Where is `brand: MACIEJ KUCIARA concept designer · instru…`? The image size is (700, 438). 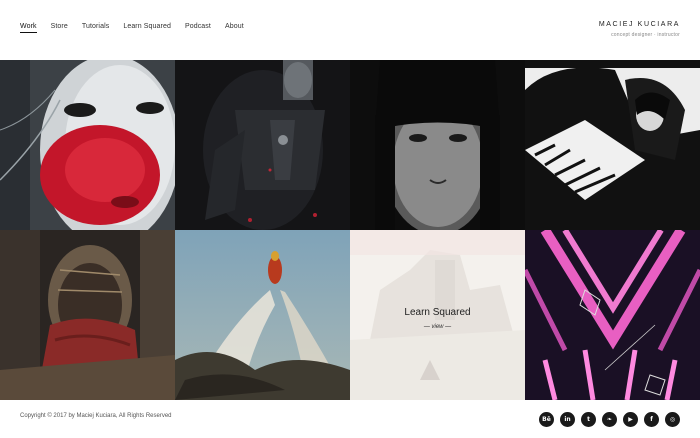 brand: MACIEJ KUCIARA concept designer · instru… is located at coordinates (639, 29).